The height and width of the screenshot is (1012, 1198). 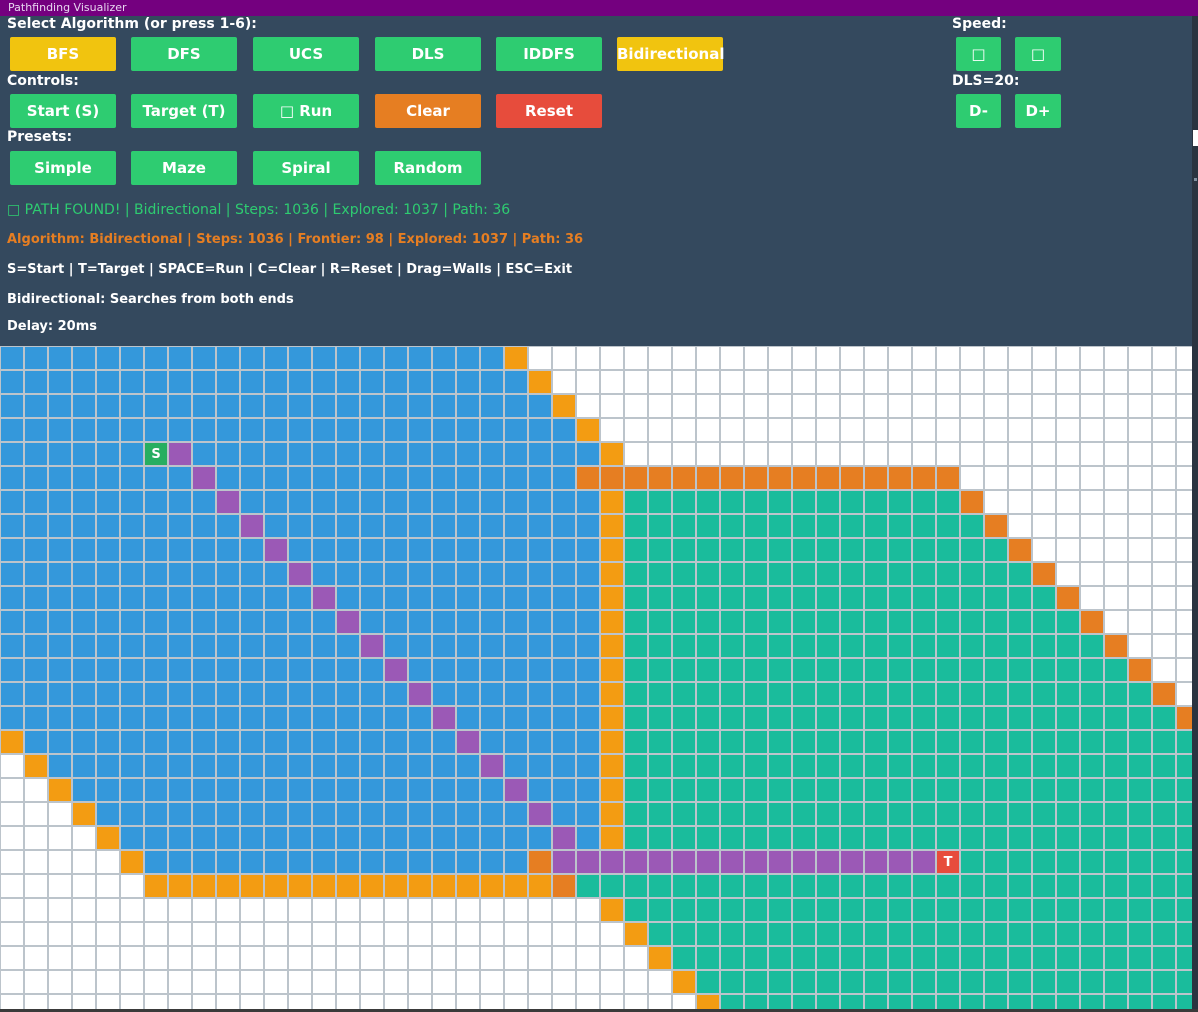 I want to click on dls-increase-button: D+, so click(x=1038, y=111).